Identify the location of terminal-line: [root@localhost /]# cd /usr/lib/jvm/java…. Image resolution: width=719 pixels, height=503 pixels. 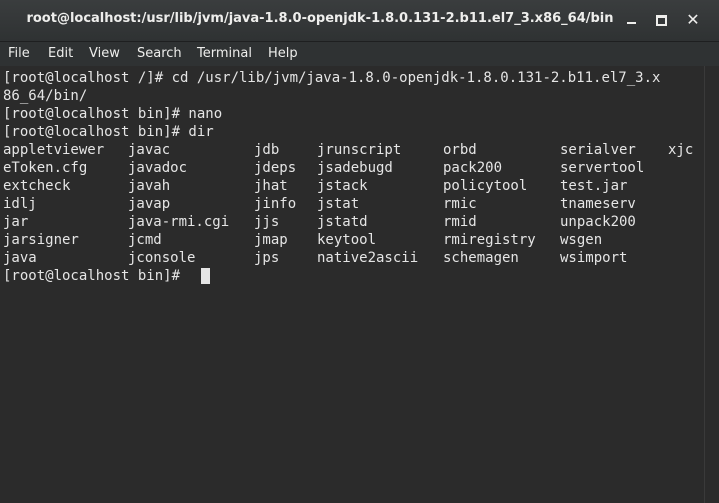
(332, 78).